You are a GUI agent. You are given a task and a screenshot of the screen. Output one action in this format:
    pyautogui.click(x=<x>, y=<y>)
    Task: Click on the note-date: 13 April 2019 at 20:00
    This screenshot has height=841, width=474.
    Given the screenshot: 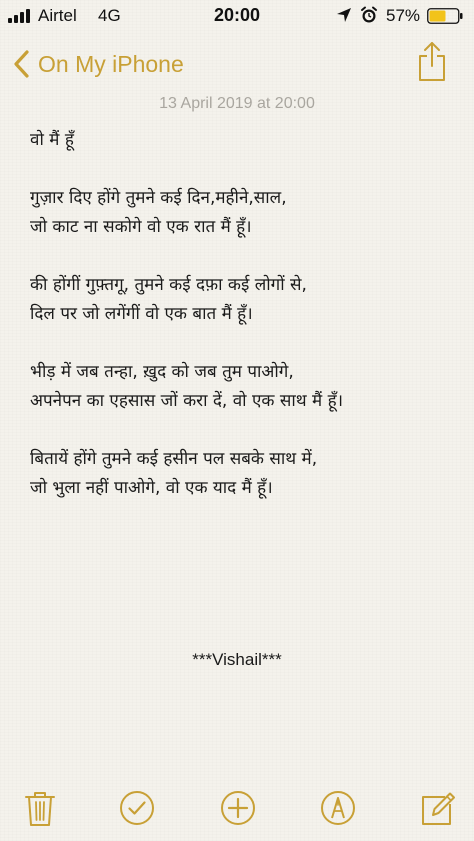 What is the action you would take?
    pyautogui.click(x=237, y=103)
    